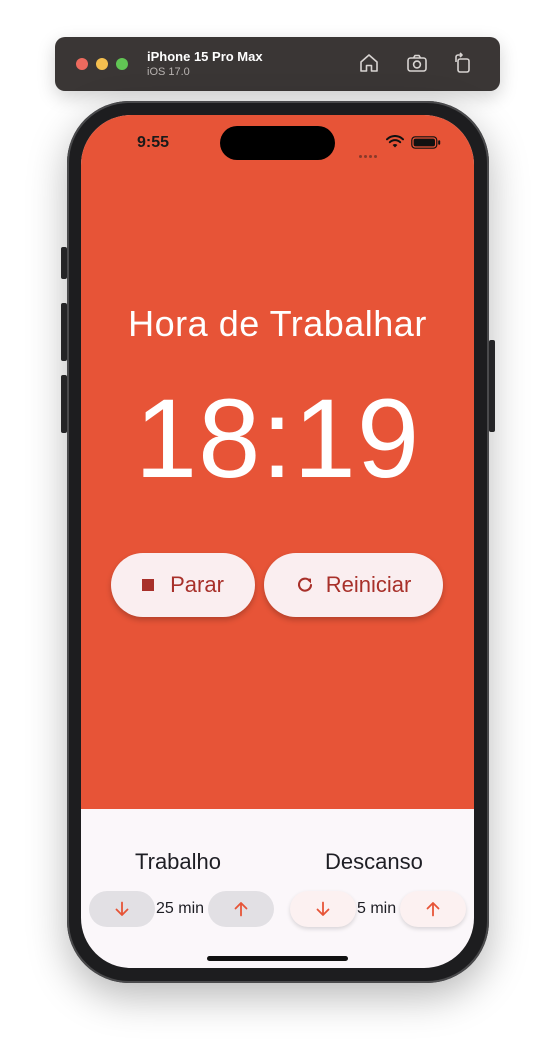 The height and width of the screenshot is (1059, 555). Describe the element at coordinates (277, 143) in the screenshot. I see `dynamic-island` at that location.